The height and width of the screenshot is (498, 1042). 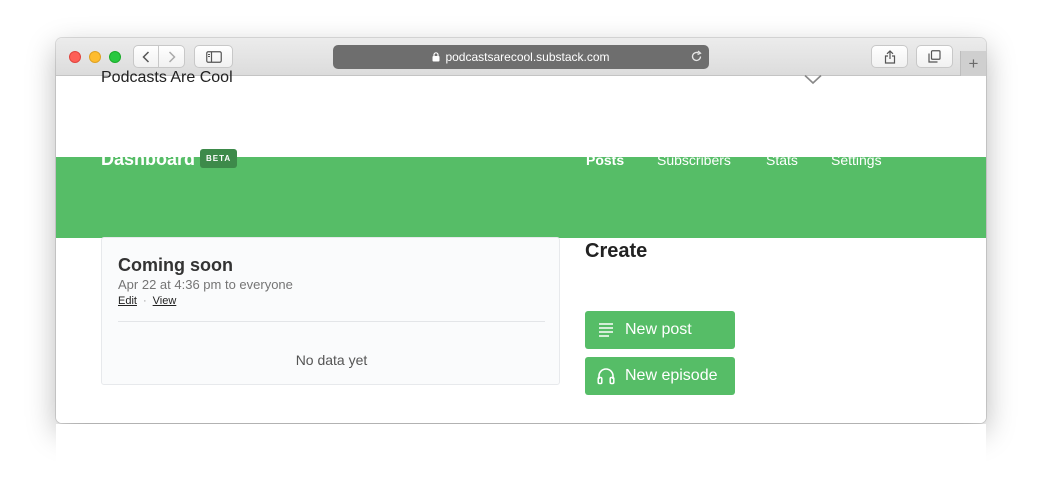 What do you see at coordinates (521, 461) in the screenshot?
I see `window-bottom-mask` at bounding box center [521, 461].